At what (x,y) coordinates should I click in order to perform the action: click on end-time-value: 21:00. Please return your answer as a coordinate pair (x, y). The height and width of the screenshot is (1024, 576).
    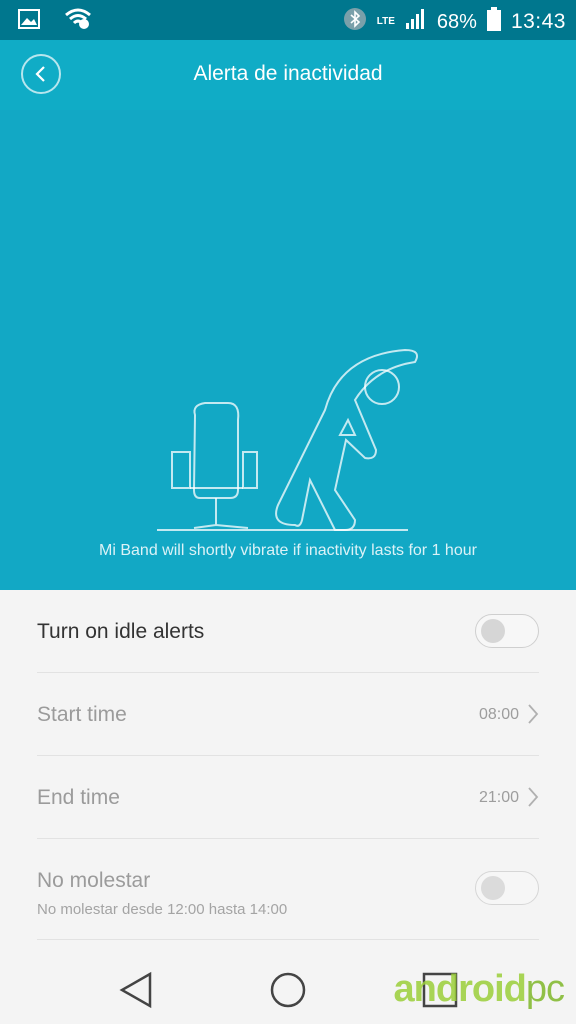
    Looking at the image, I should click on (498, 797).